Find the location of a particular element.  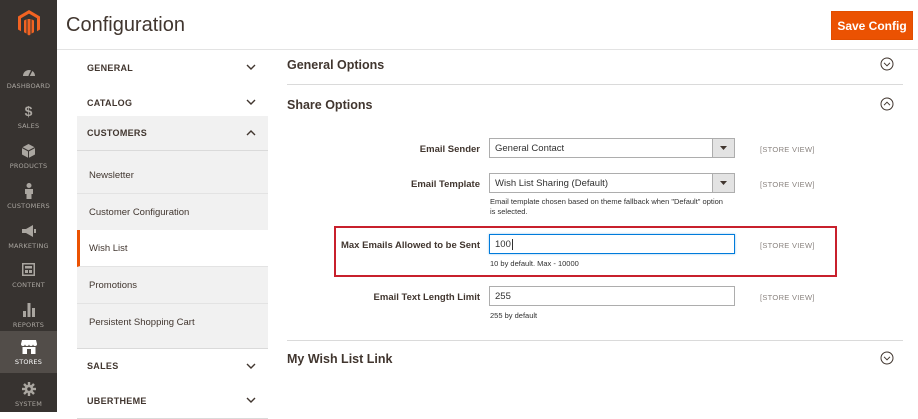

page-title: Configuration is located at coordinates (125, 25).